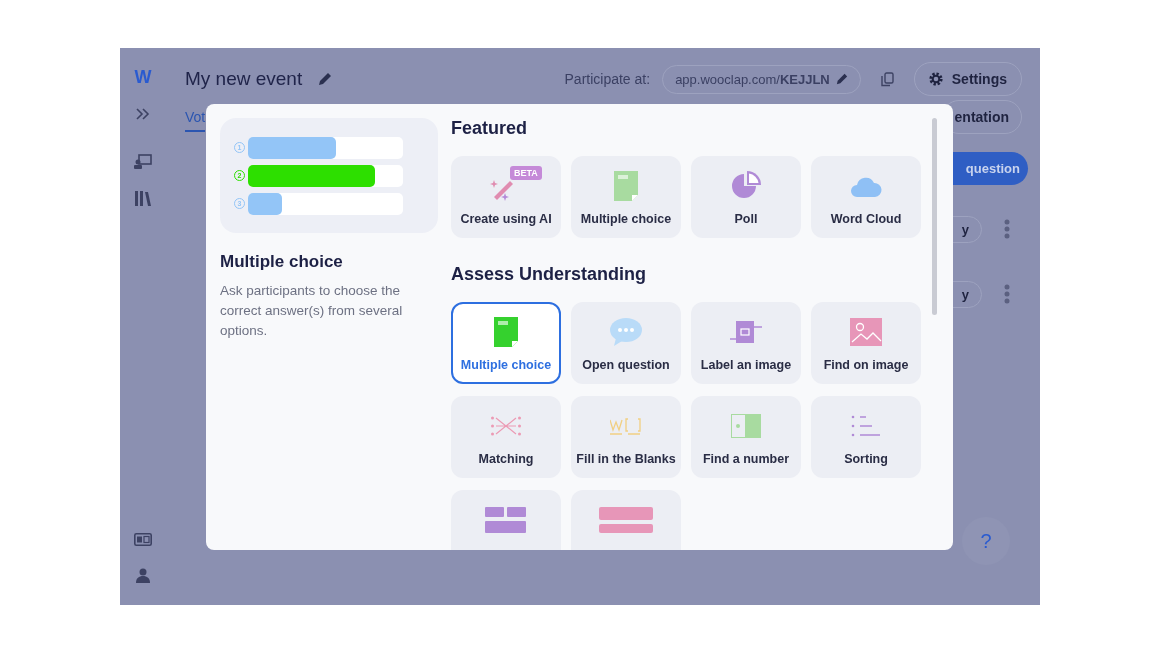  Describe the element at coordinates (506, 426) in the screenshot. I see `matching-lines-icon` at that location.